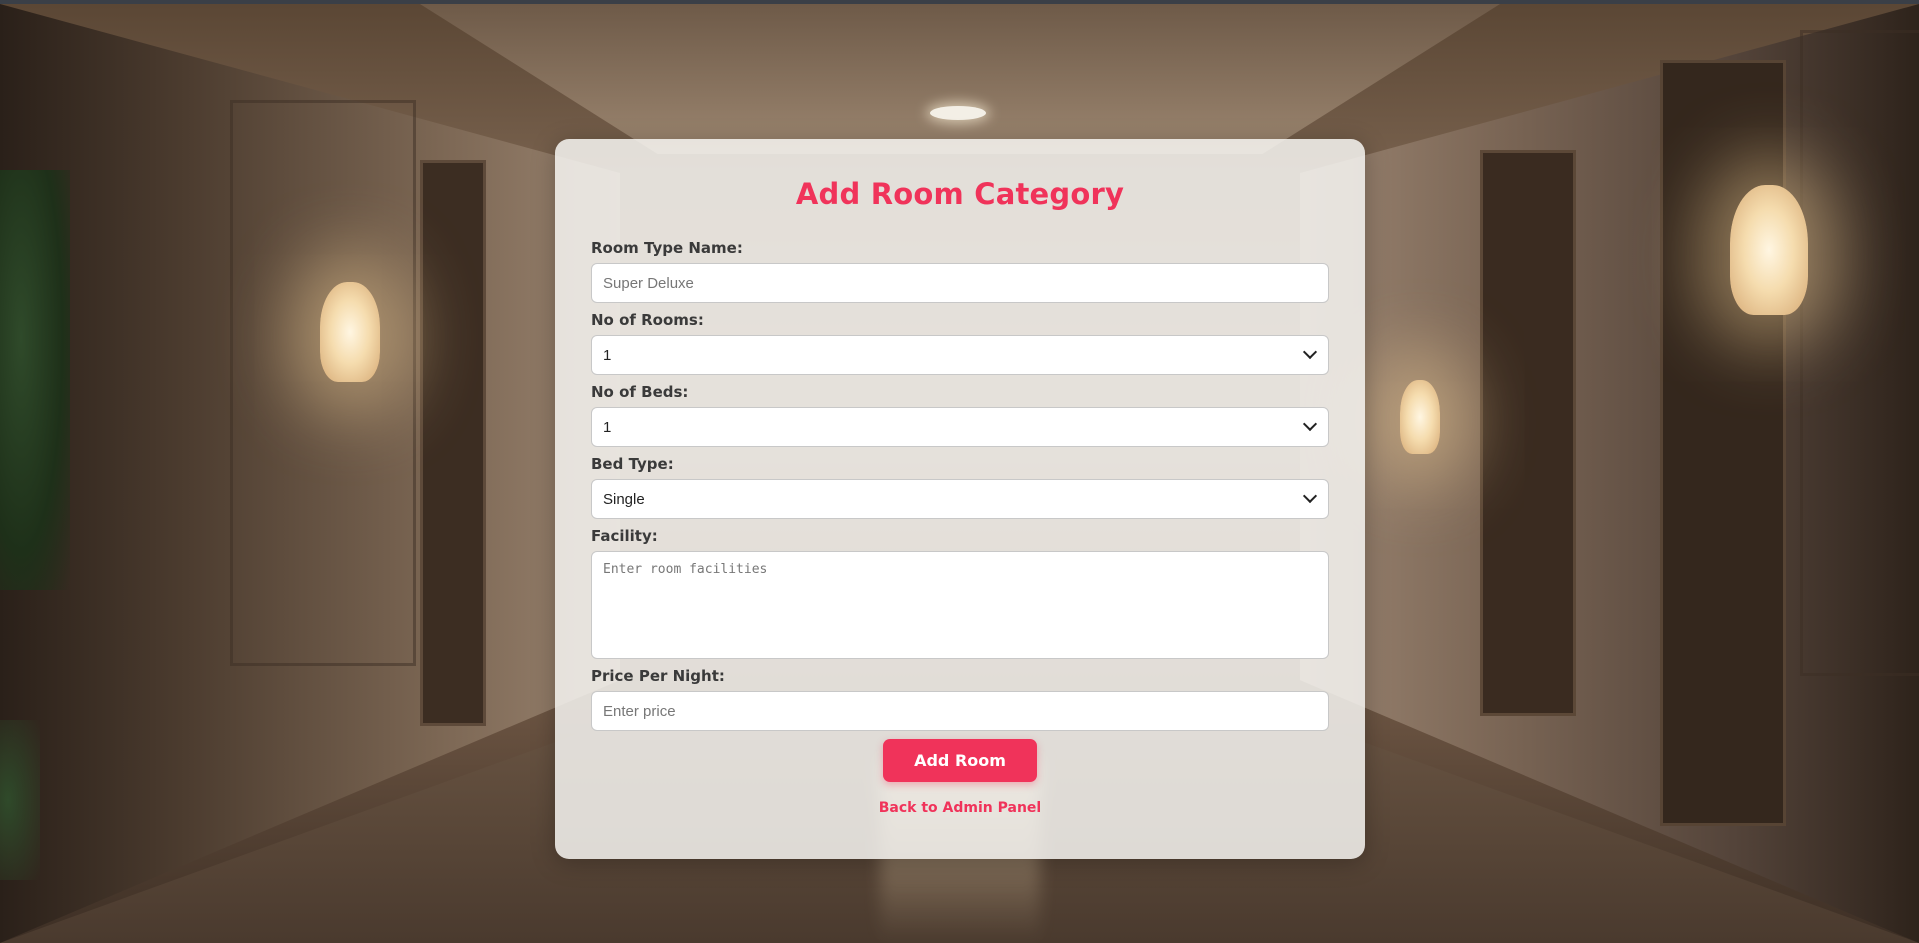  I want to click on submit-row: Add Room, so click(960, 760).